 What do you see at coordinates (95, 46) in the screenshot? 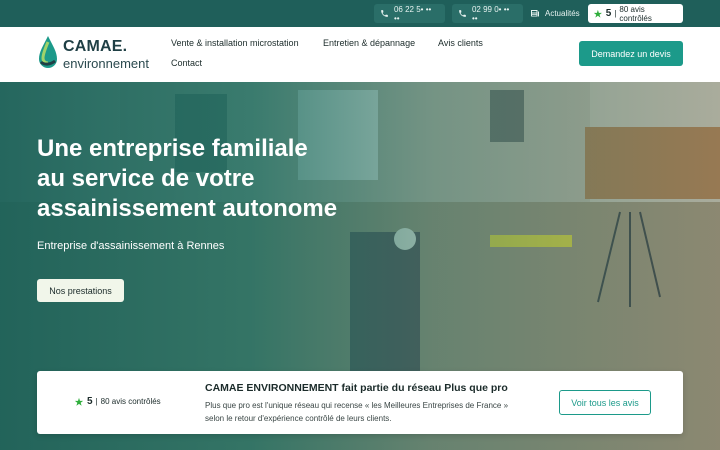
I see `logo-name: CAMAE.` at bounding box center [95, 46].